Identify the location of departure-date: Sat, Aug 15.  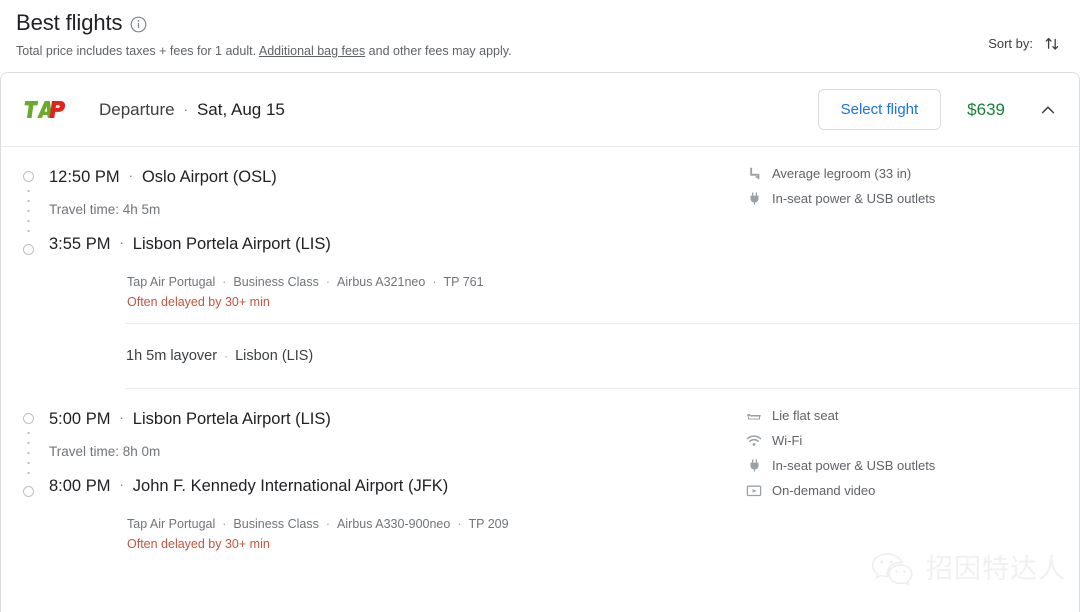
(240, 109).